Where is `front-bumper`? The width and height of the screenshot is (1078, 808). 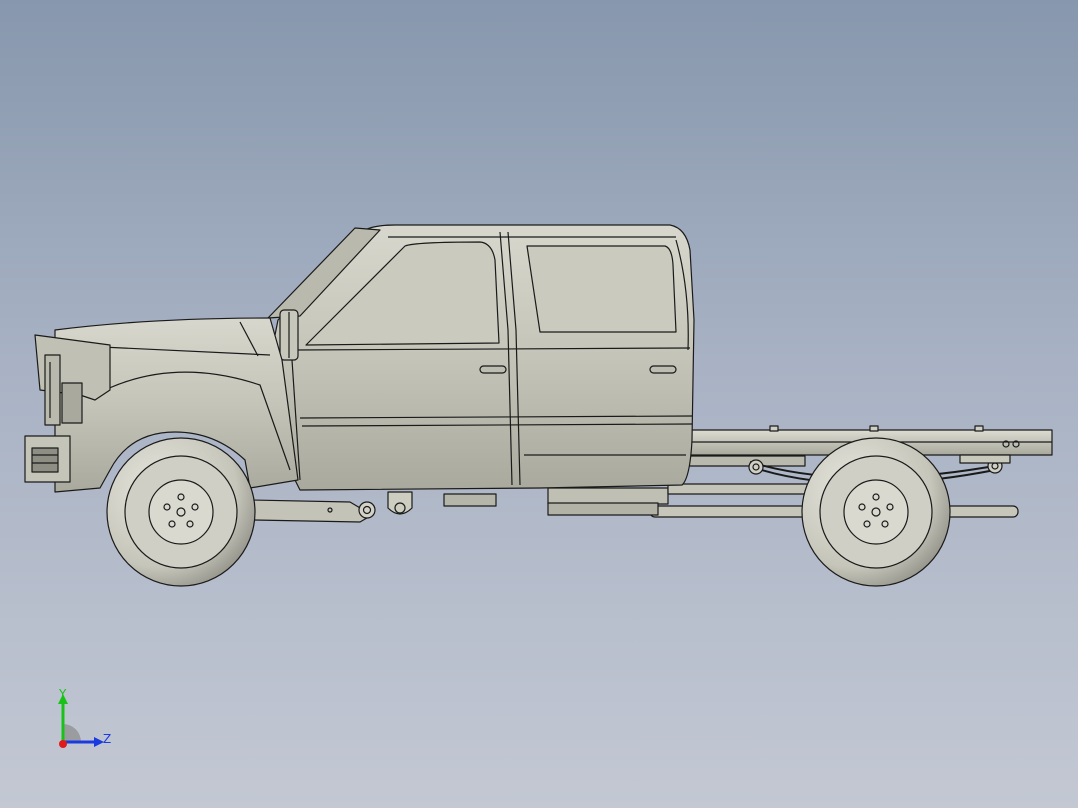
front-bumper is located at coordinates (47, 459).